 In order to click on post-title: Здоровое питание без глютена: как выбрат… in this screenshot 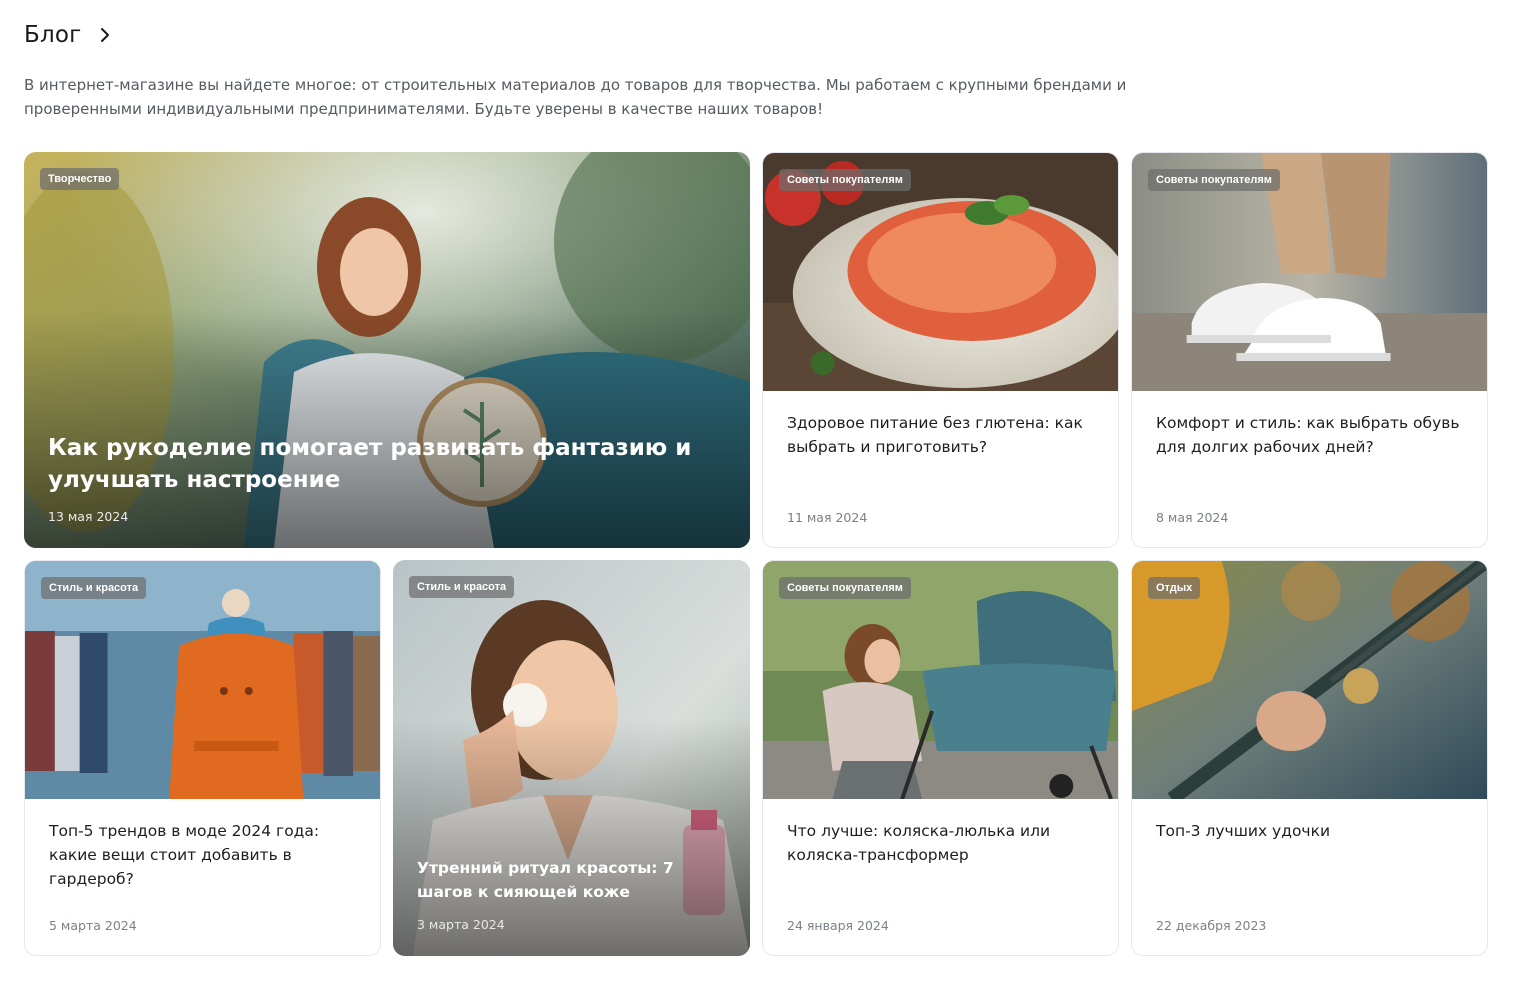, I will do `click(935, 435)`.